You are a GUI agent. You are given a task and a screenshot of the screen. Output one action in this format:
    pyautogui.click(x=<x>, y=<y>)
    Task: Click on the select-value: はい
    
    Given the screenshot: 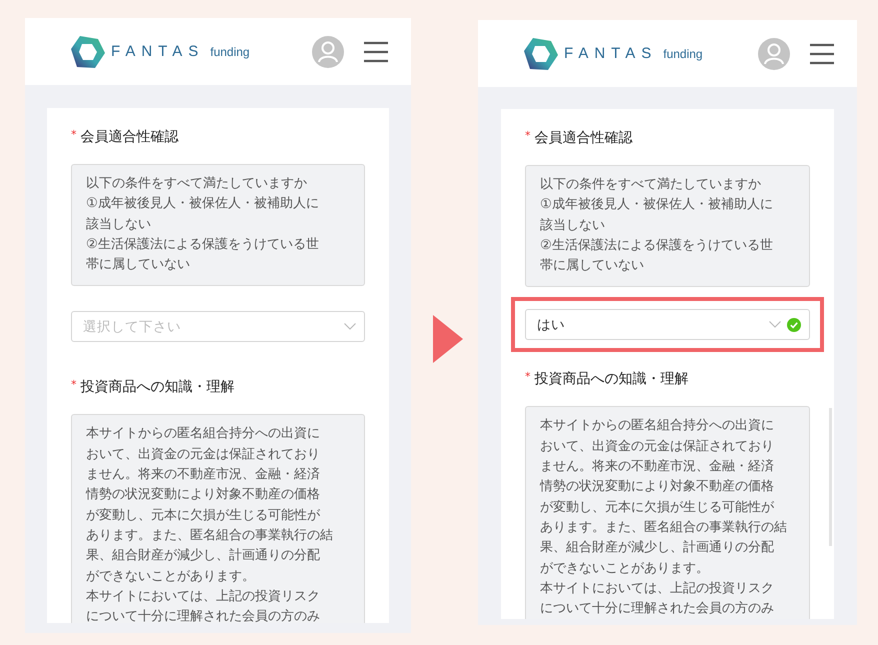 What is the action you would take?
    pyautogui.click(x=551, y=325)
    